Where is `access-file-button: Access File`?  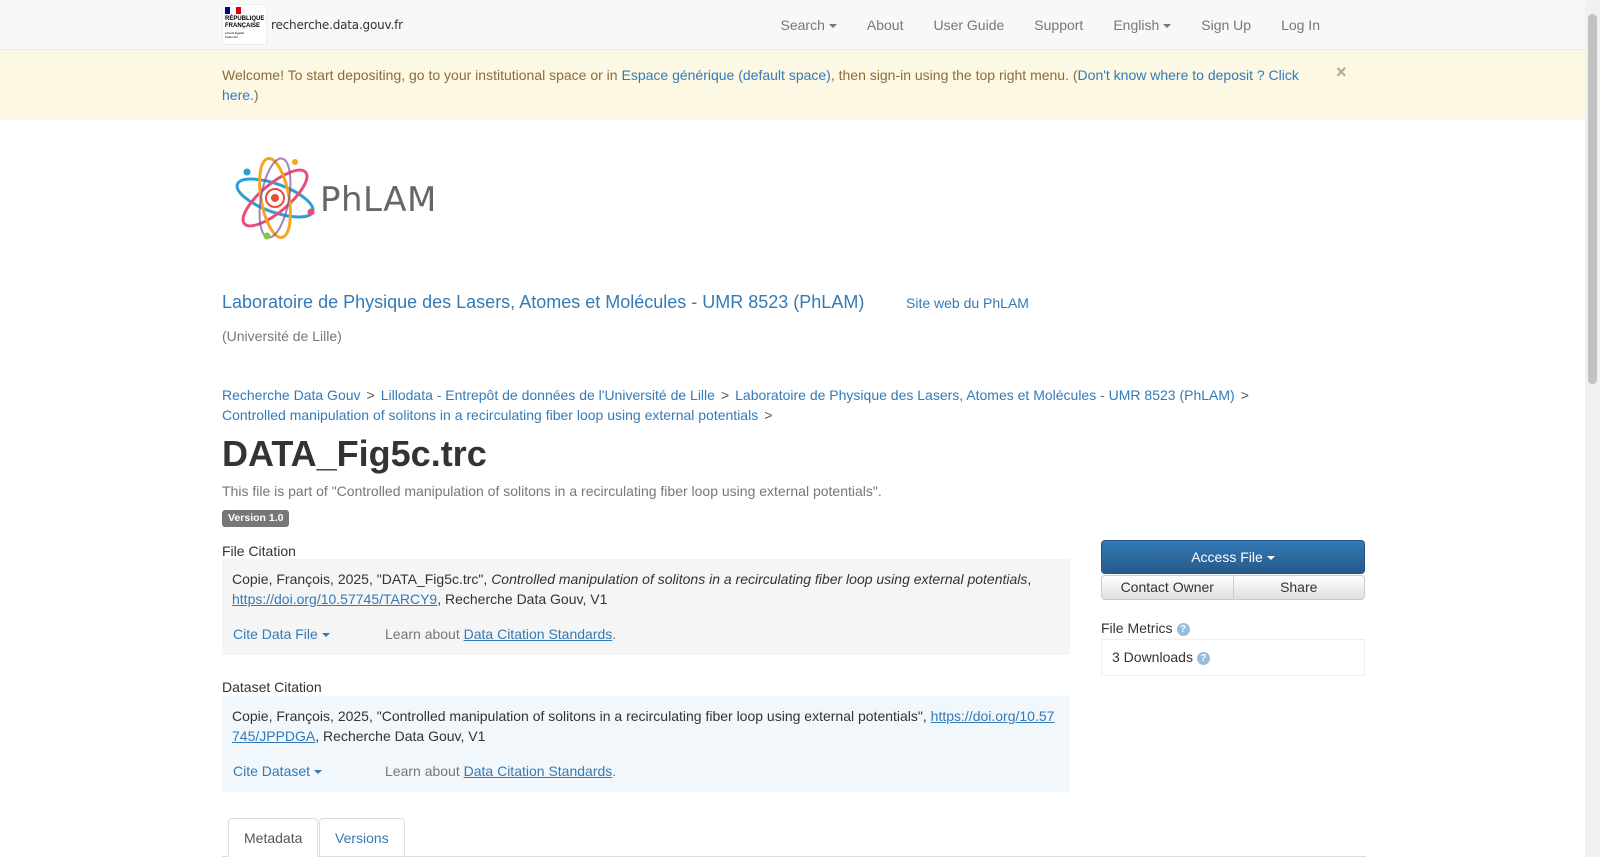 access-file-button: Access File is located at coordinates (1233, 557).